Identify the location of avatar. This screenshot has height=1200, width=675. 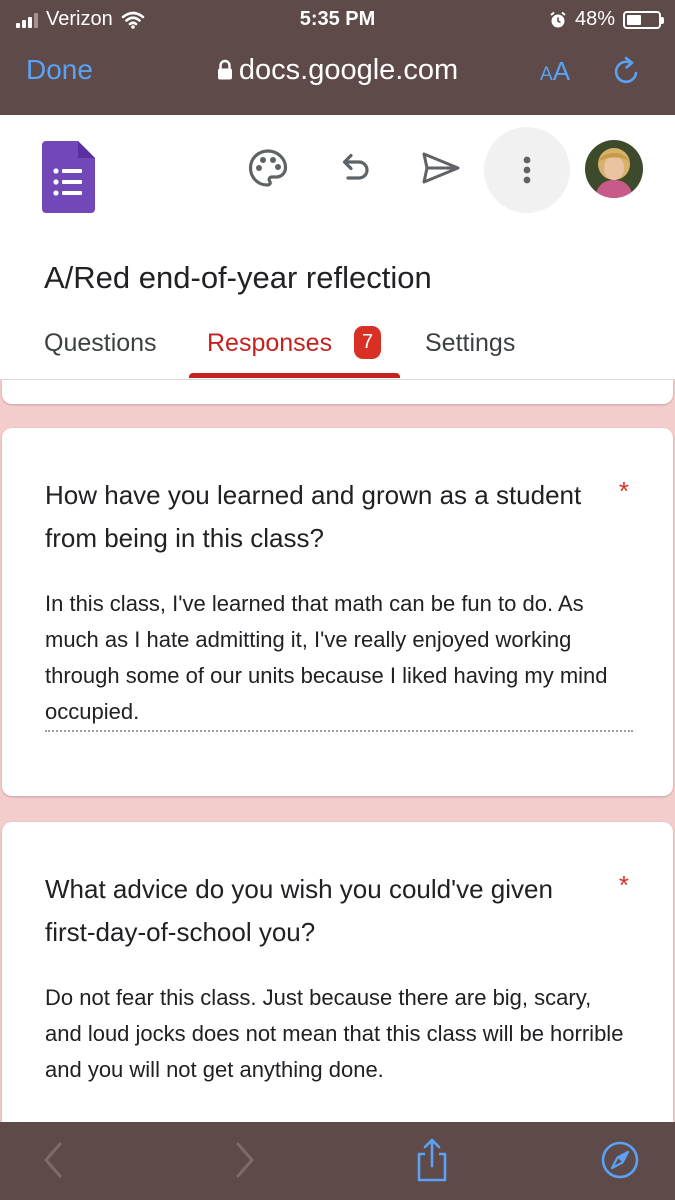
(614, 169).